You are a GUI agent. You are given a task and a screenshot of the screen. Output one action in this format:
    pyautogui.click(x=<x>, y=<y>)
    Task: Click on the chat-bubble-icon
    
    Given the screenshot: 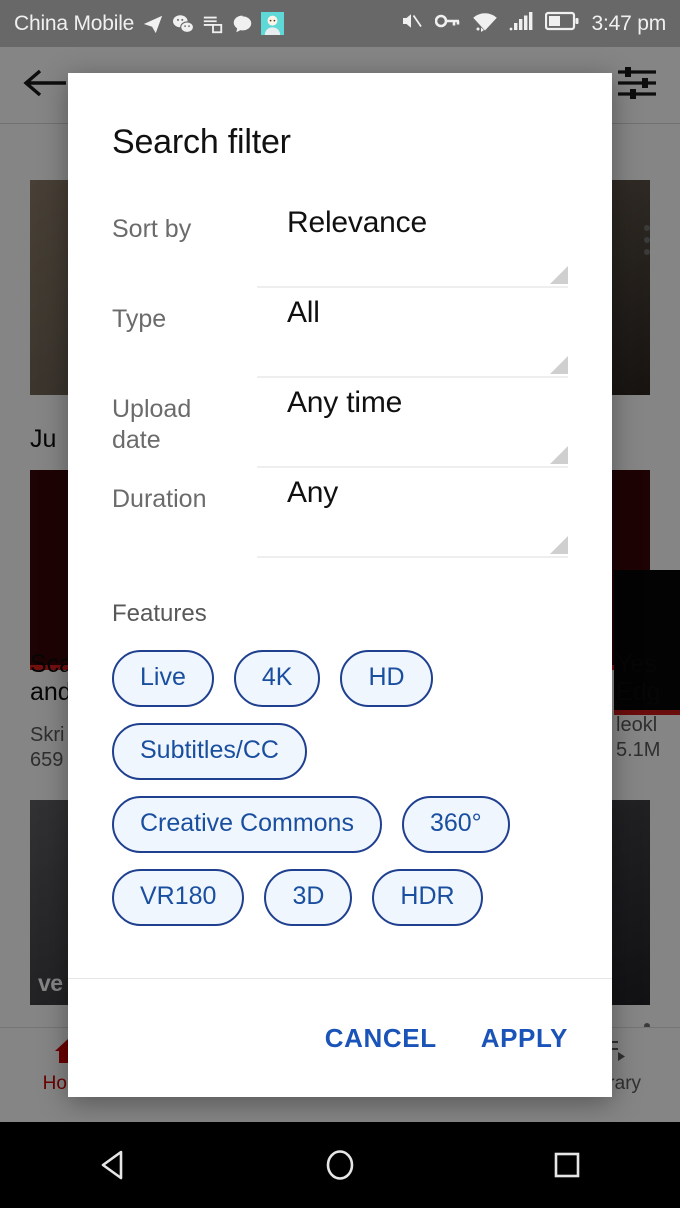 What is the action you would take?
    pyautogui.click(x=242, y=23)
    